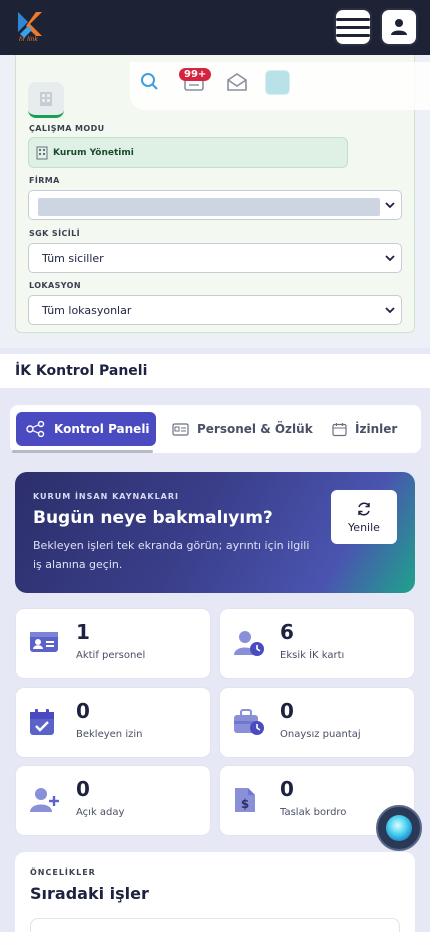 The height and width of the screenshot is (932, 430). What do you see at coordinates (28, 39) in the screenshot?
I see `logo-text: hr link` at bounding box center [28, 39].